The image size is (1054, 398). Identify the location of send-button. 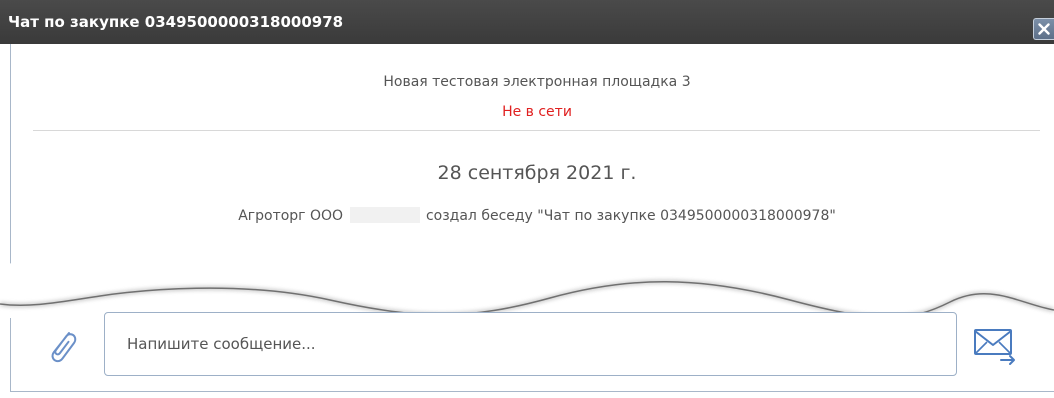
(995, 344).